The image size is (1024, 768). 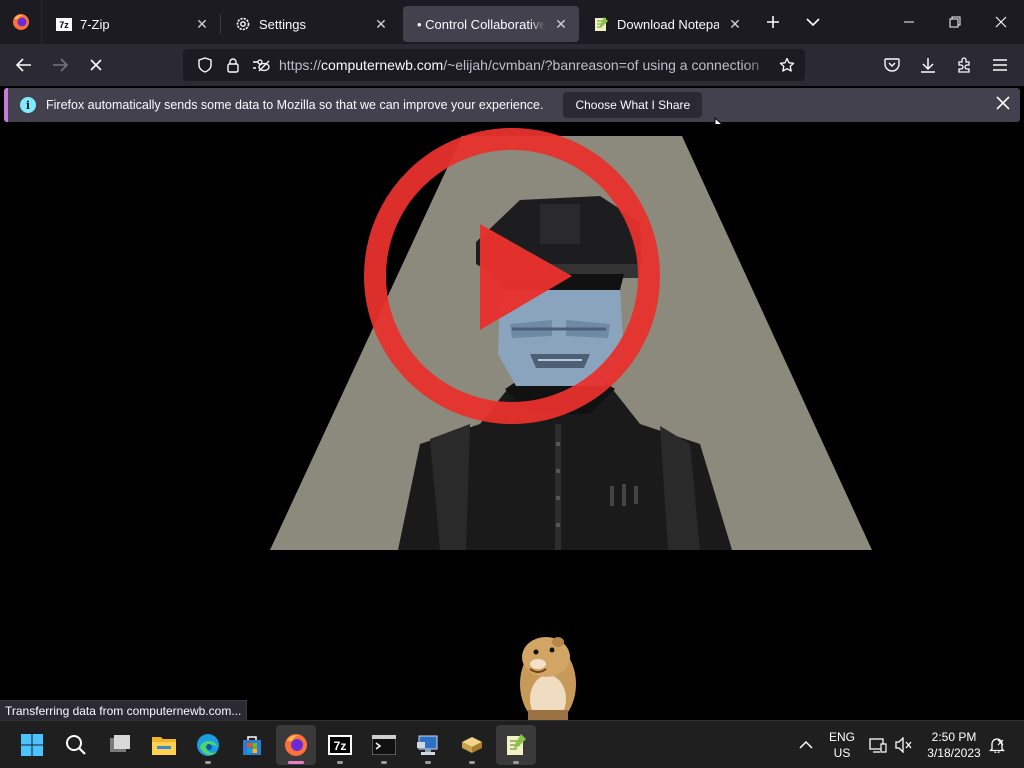 I want to click on file-explorer-button, so click(x=164, y=745).